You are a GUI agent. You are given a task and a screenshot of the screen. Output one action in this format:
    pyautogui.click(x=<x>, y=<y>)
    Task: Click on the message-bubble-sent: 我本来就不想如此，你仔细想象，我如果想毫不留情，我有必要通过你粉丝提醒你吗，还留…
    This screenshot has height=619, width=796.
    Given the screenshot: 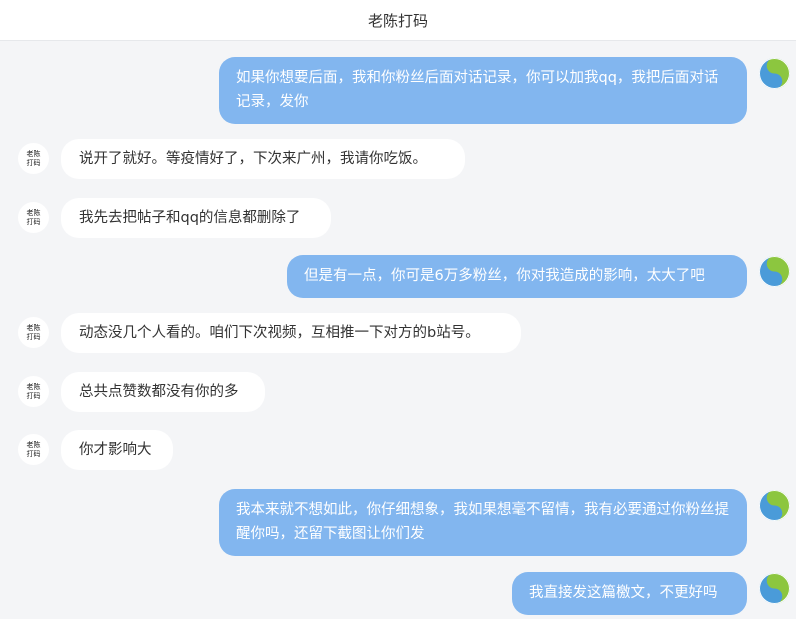 What is the action you would take?
    pyautogui.click(x=483, y=522)
    